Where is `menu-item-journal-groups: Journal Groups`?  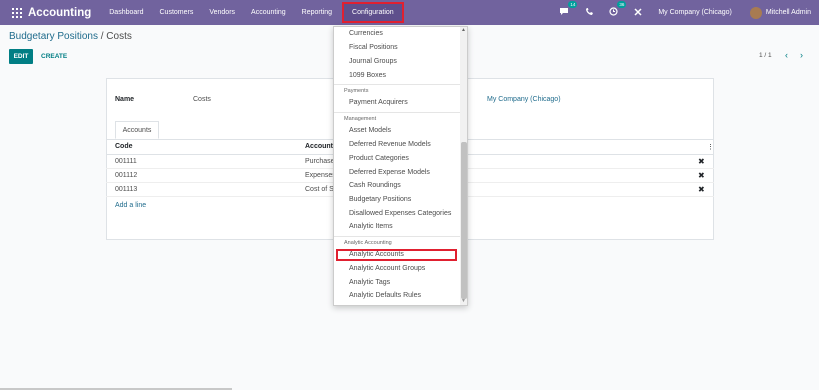 menu-item-journal-groups: Journal Groups is located at coordinates (373, 61).